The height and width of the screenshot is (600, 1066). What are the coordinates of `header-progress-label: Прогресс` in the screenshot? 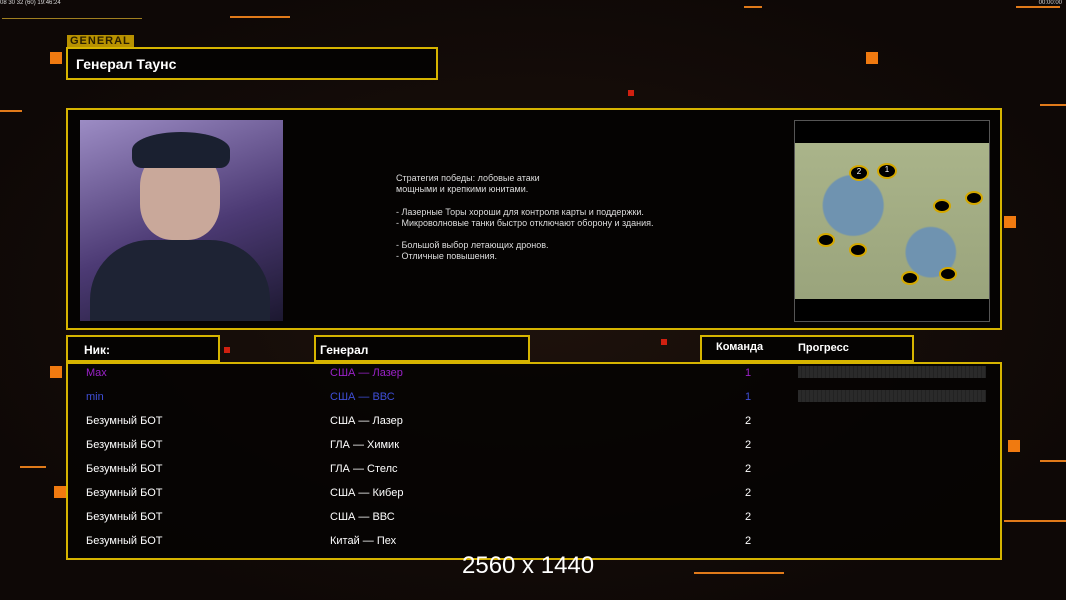 It's located at (823, 348).